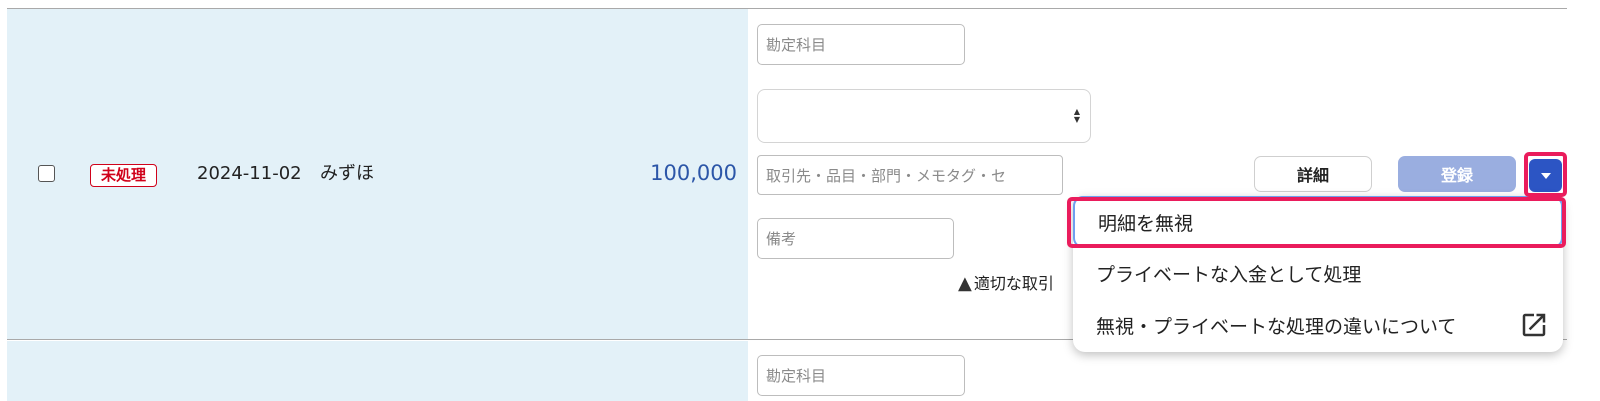  I want to click on account-field-next: 勘定科目, so click(861, 375).